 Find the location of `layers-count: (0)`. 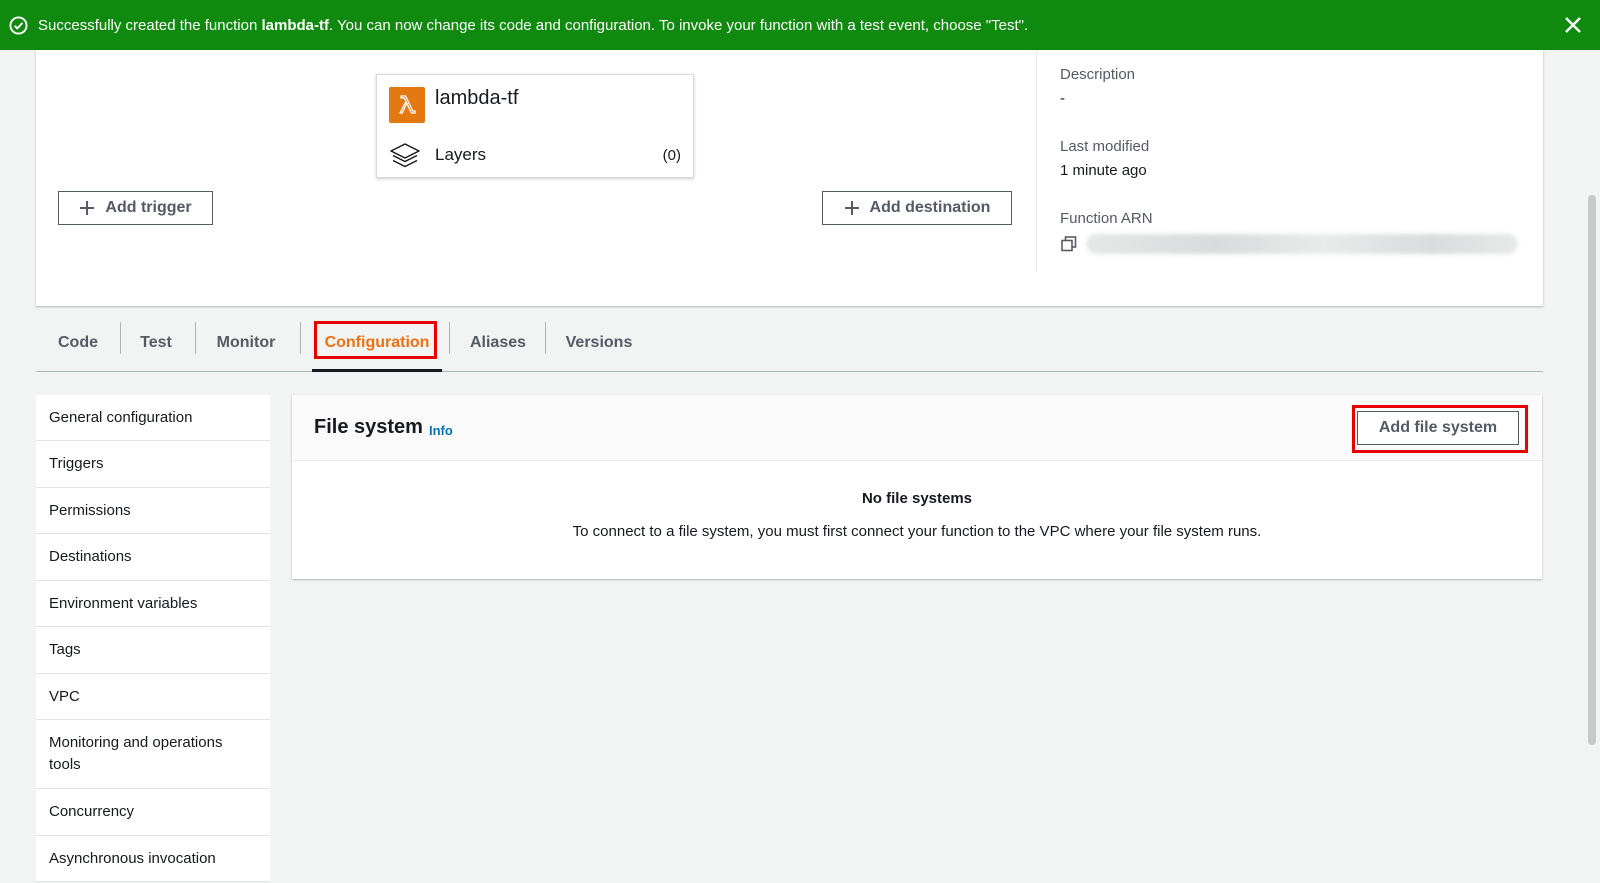

layers-count: (0) is located at coordinates (671, 155).